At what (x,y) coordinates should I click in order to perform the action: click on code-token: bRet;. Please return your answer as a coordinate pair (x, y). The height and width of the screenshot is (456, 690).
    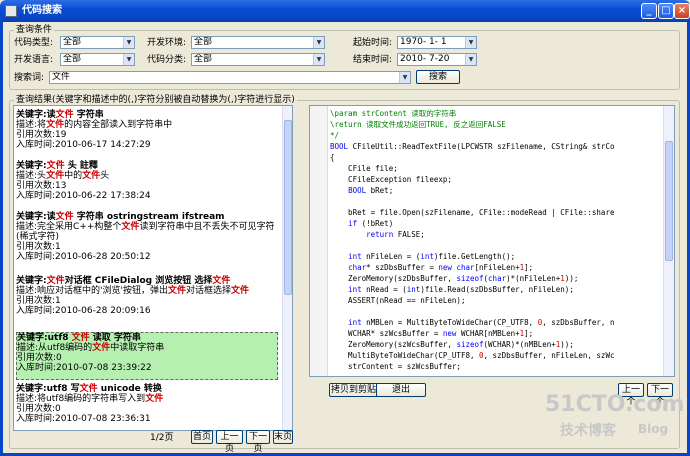
    Looking at the image, I should click on (380, 190).